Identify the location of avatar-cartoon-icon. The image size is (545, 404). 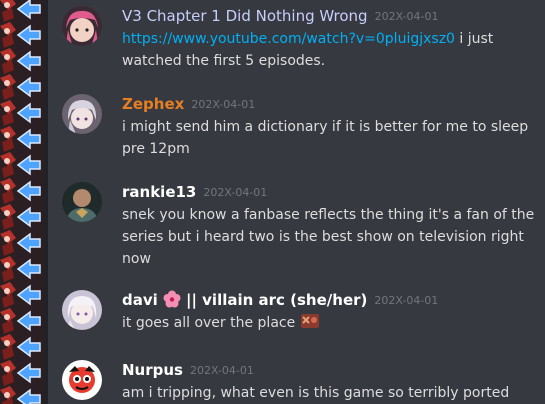
(82, 380).